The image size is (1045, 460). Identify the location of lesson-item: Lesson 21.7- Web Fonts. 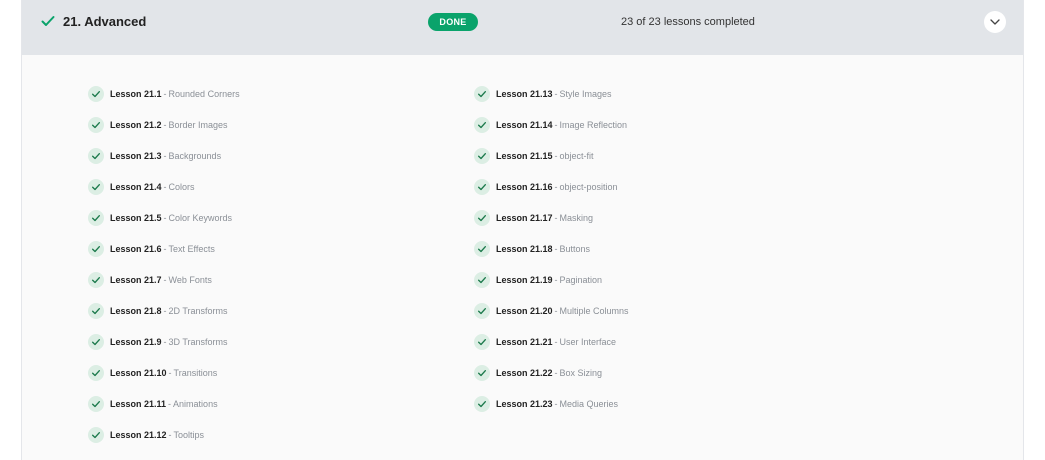
(150, 280).